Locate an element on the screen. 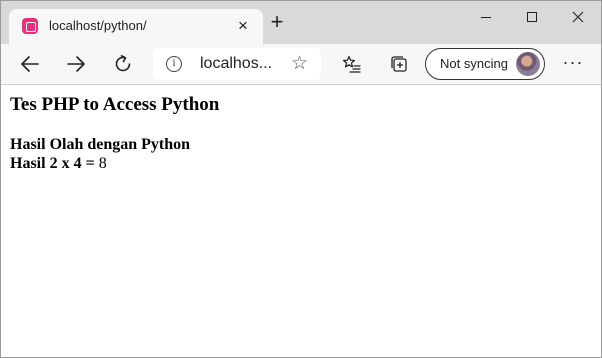 The image size is (602, 358). sync-status-label: Not syncing is located at coordinates (474, 63).